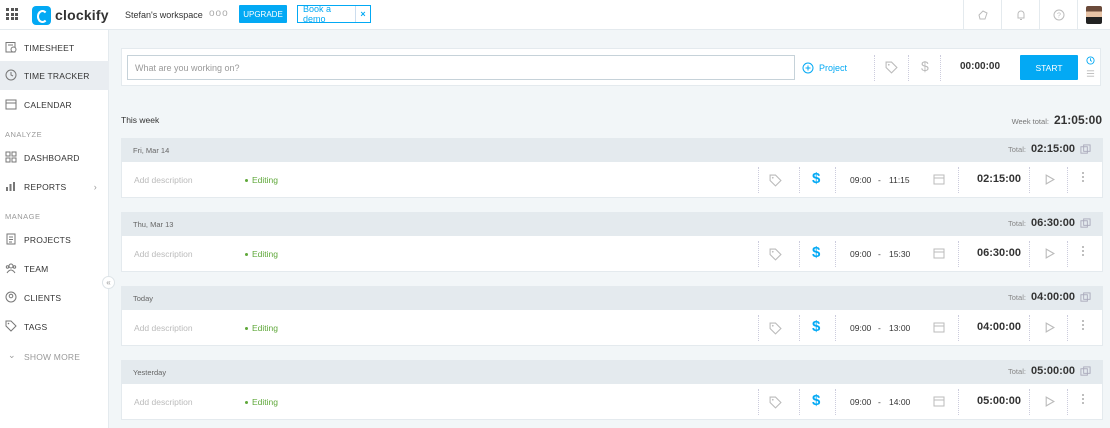 The image size is (1110, 428). Describe the element at coordinates (164, 15) in the screenshot. I see `workspace-name: Stefan's workspace` at that location.